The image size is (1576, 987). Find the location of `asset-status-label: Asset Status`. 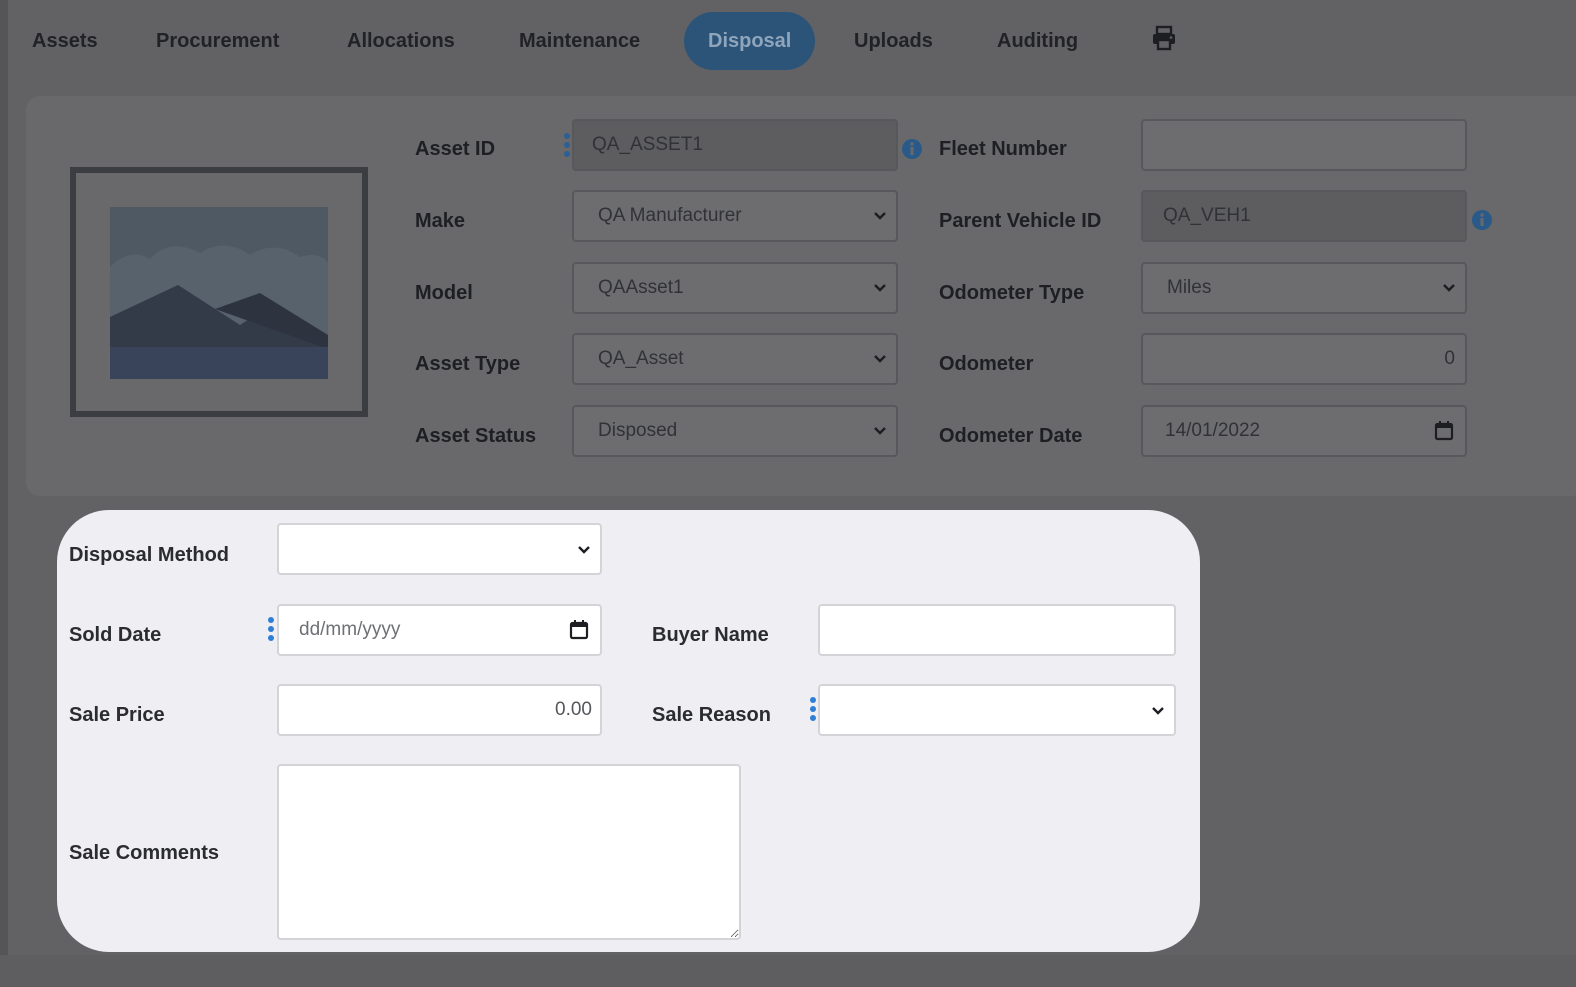

asset-status-label: Asset Status is located at coordinates (476, 436).